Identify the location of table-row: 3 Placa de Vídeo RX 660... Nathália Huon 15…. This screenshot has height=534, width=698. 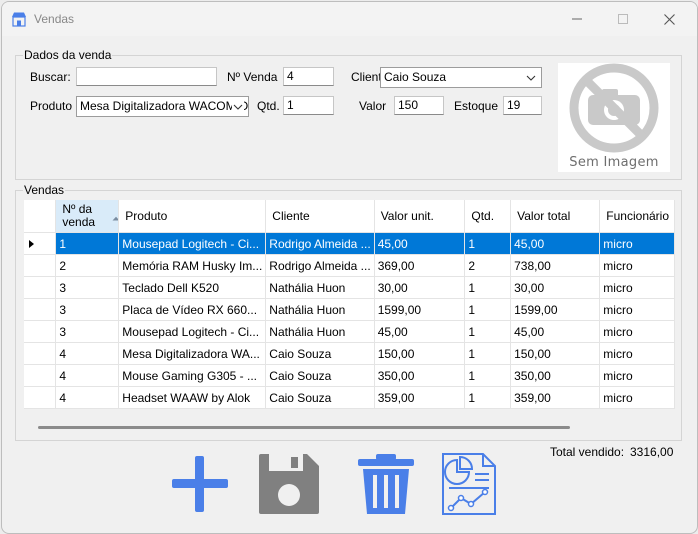
(349, 309).